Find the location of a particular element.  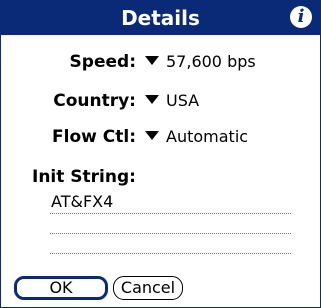

flow-ctl-select: Automatic is located at coordinates (196, 137).